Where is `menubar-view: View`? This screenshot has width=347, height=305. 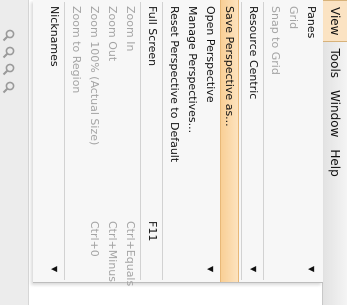
menubar-view: View is located at coordinates (335, 21).